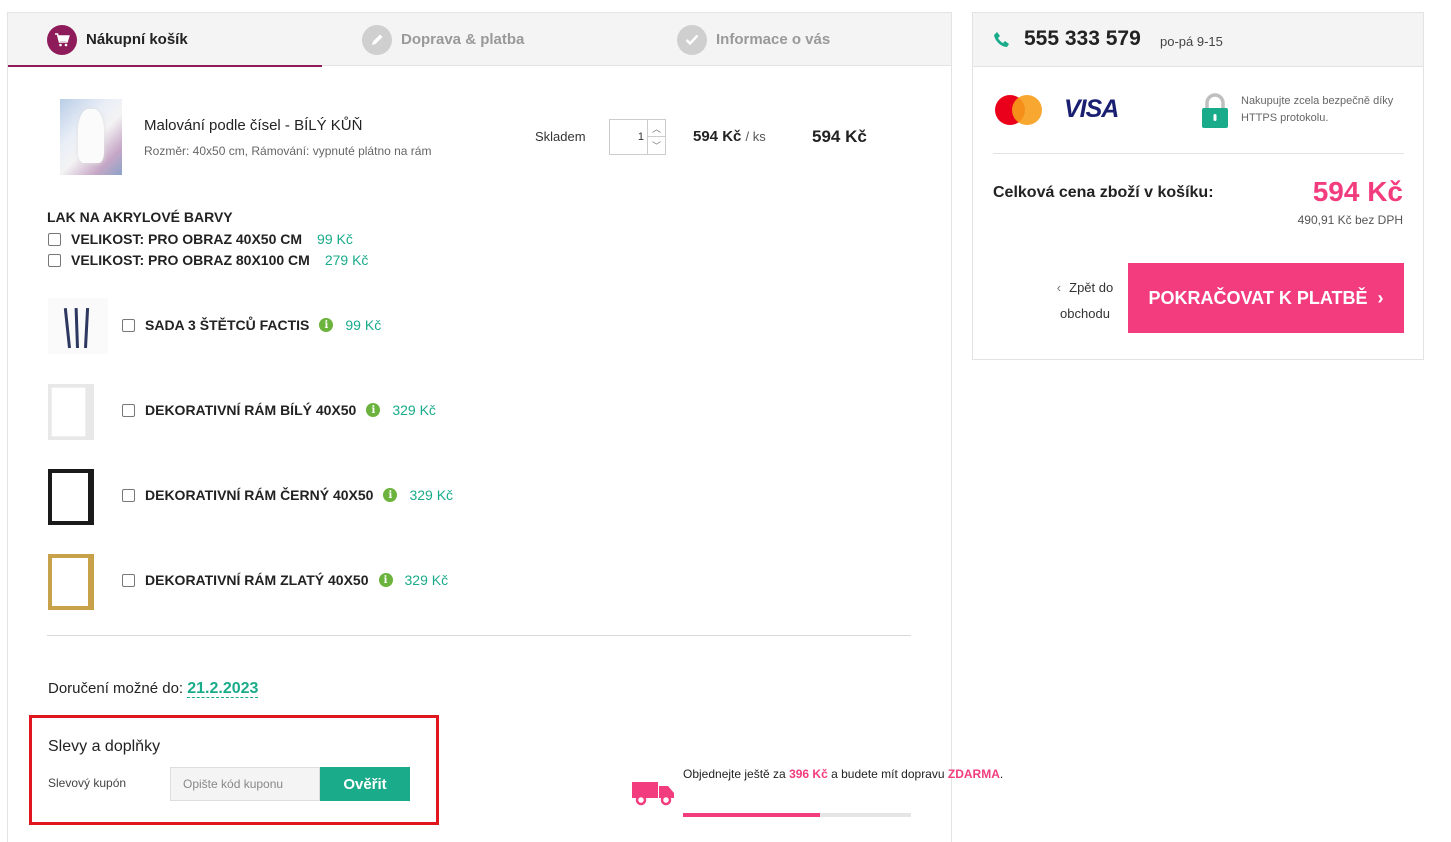 Image resolution: width=1451 pixels, height=842 pixels. What do you see at coordinates (463, 39) in the screenshot?
I see `step-shipping-label: Doprava & platba` at bounding box center [463, 39].